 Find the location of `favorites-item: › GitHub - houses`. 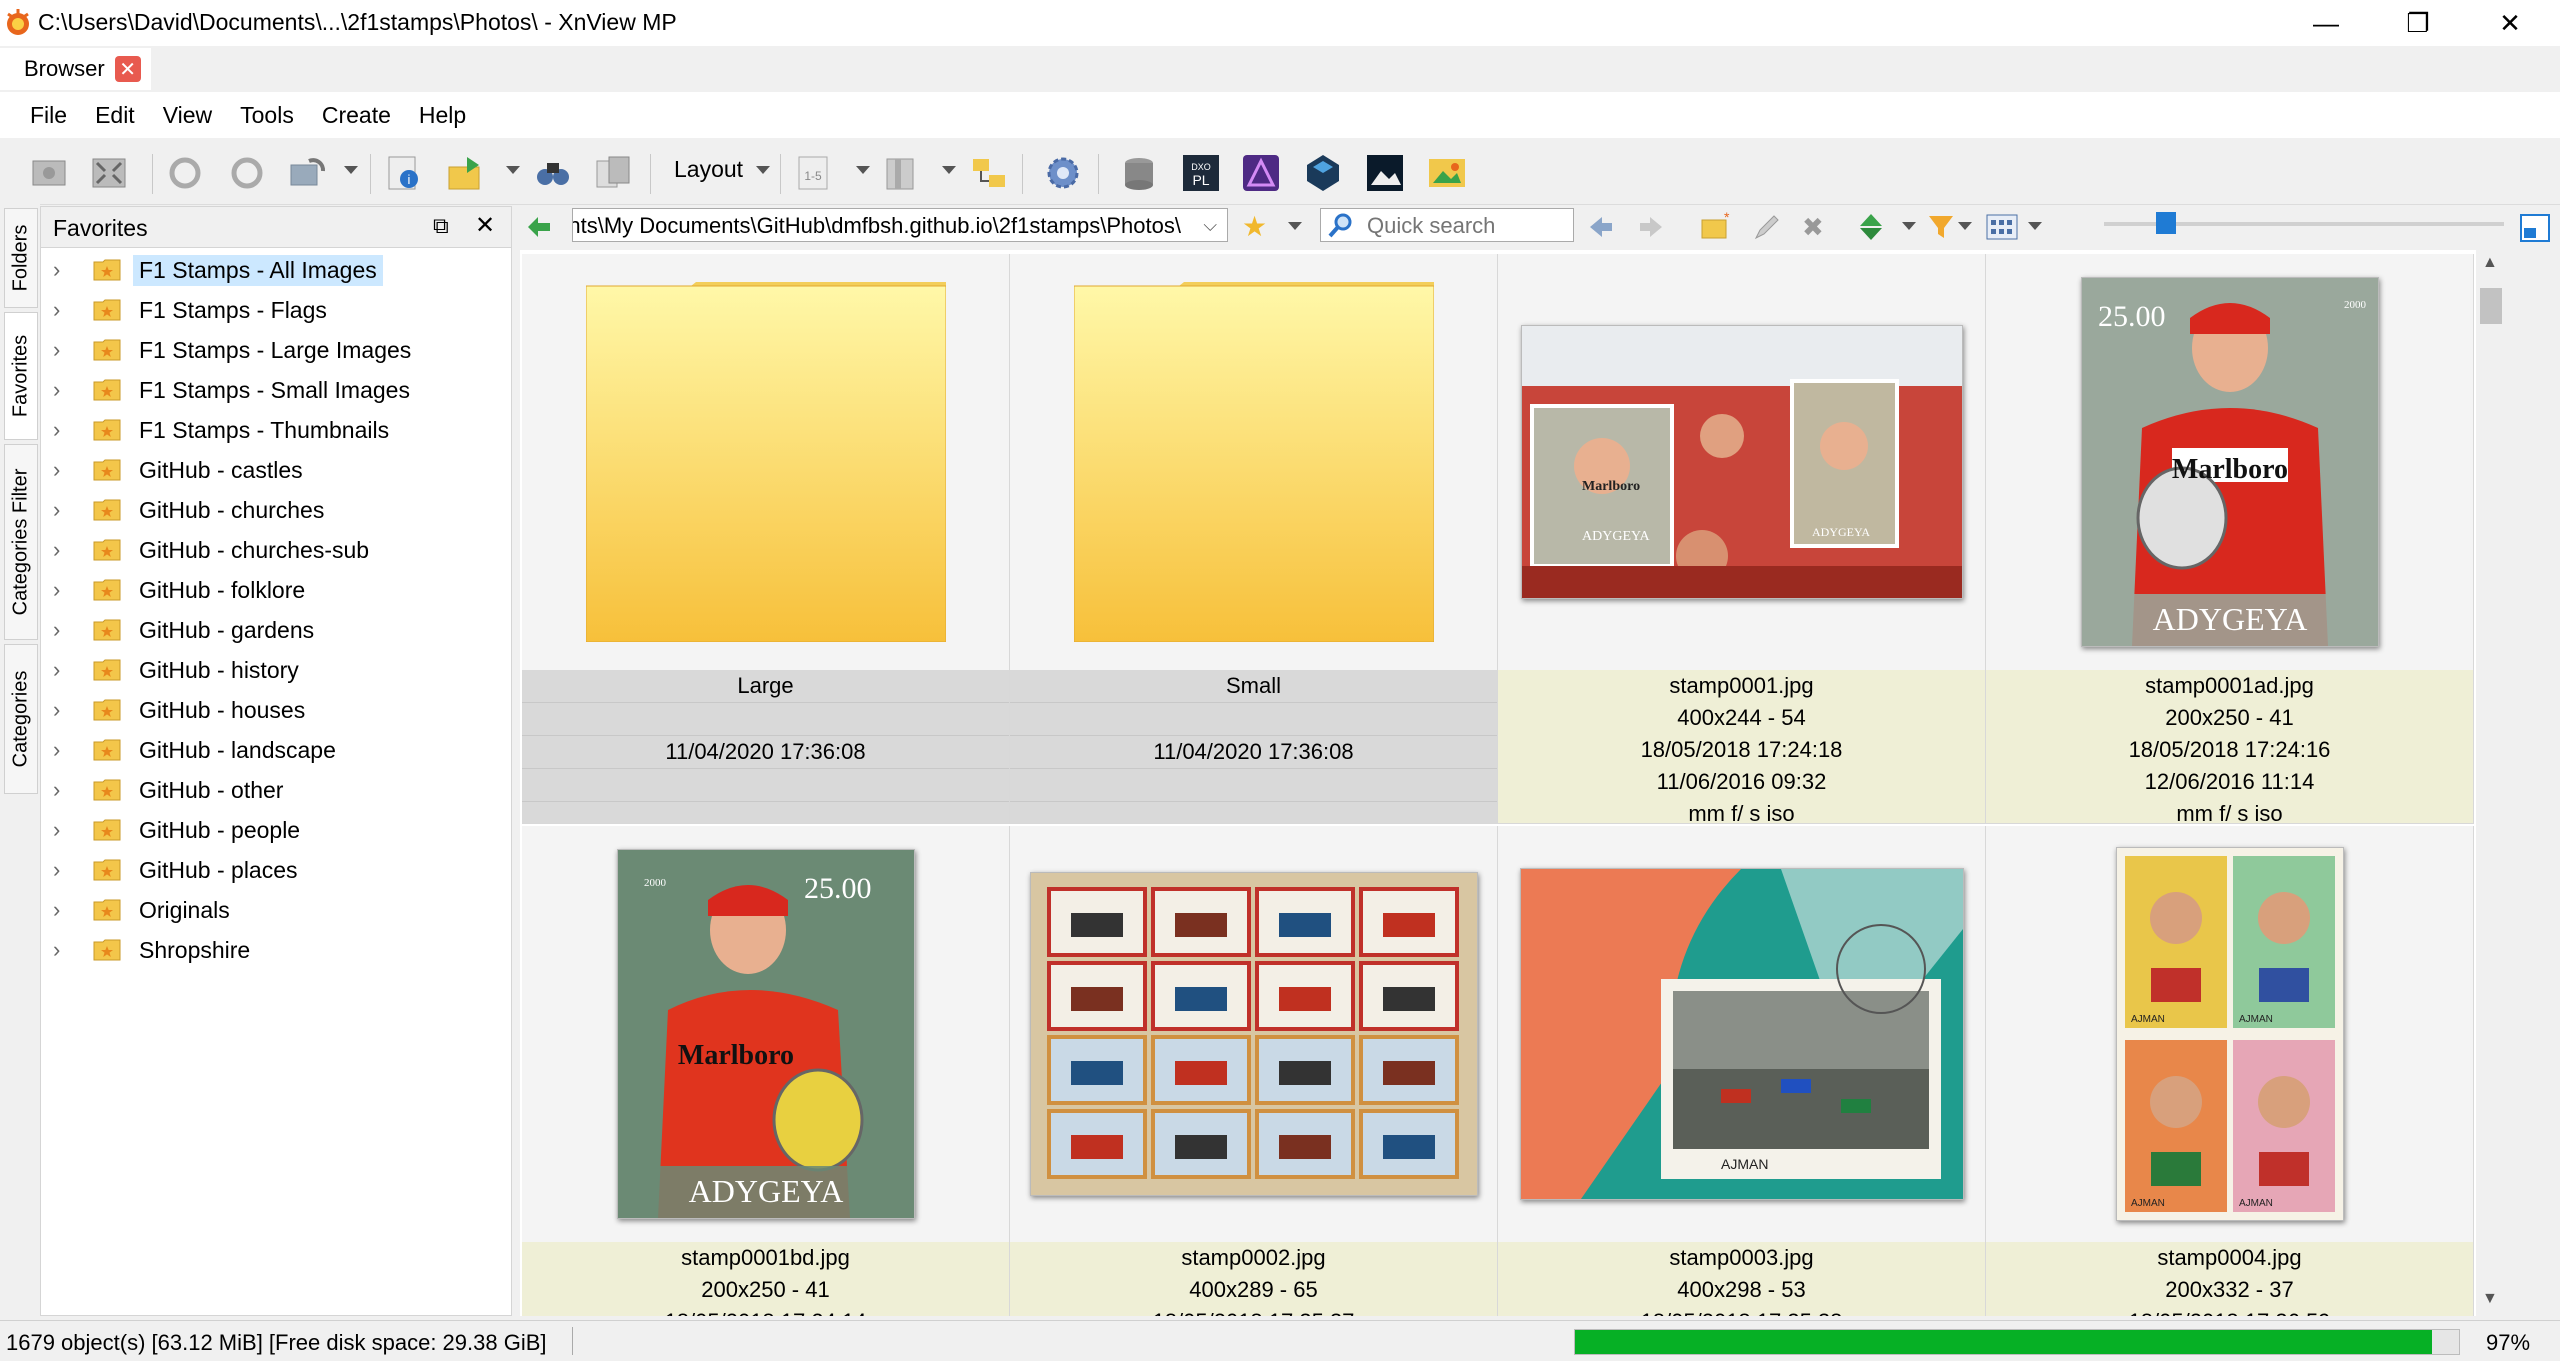

favorites-item: › GitHub - houses is located at coordinates (276, 710).